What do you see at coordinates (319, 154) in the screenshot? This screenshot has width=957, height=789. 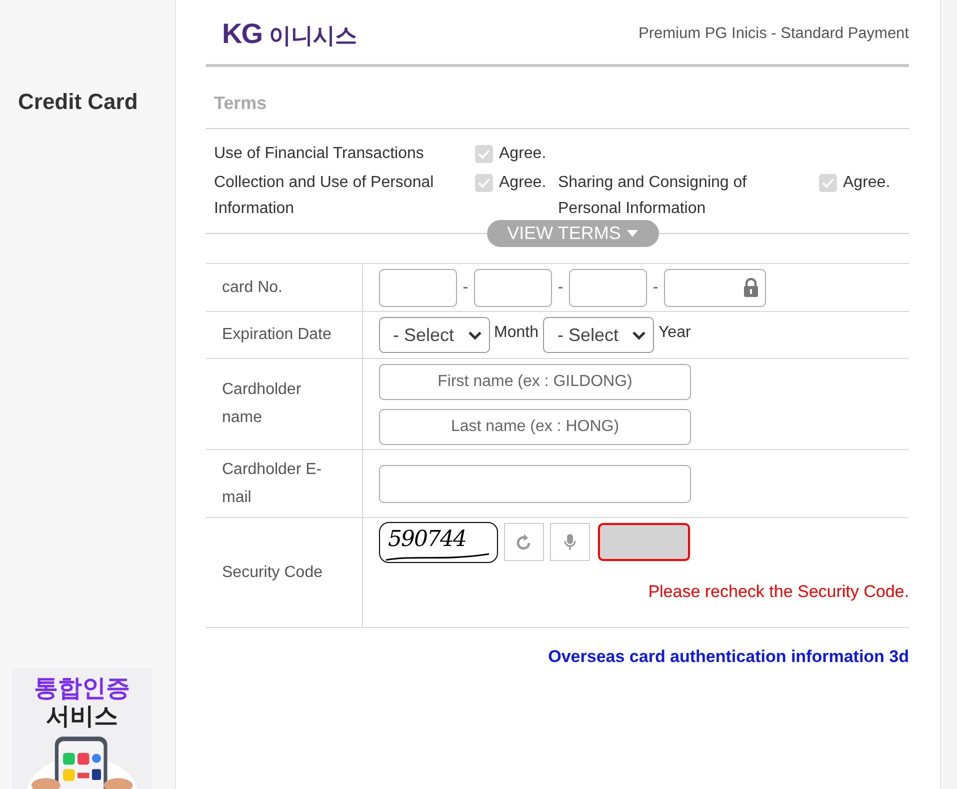 I see `terms-label: Use of Financial Transactions` at bounding box center [319, 154].